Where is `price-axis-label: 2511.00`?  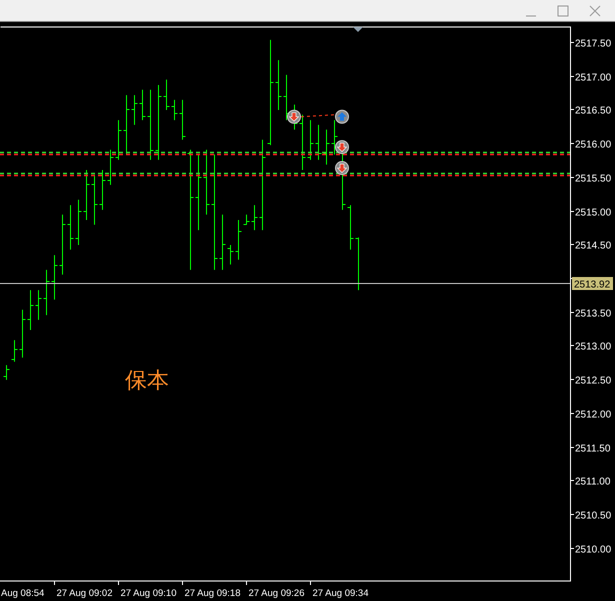
price-axis-label: 2511.00 is located at coordinates (592, 482).